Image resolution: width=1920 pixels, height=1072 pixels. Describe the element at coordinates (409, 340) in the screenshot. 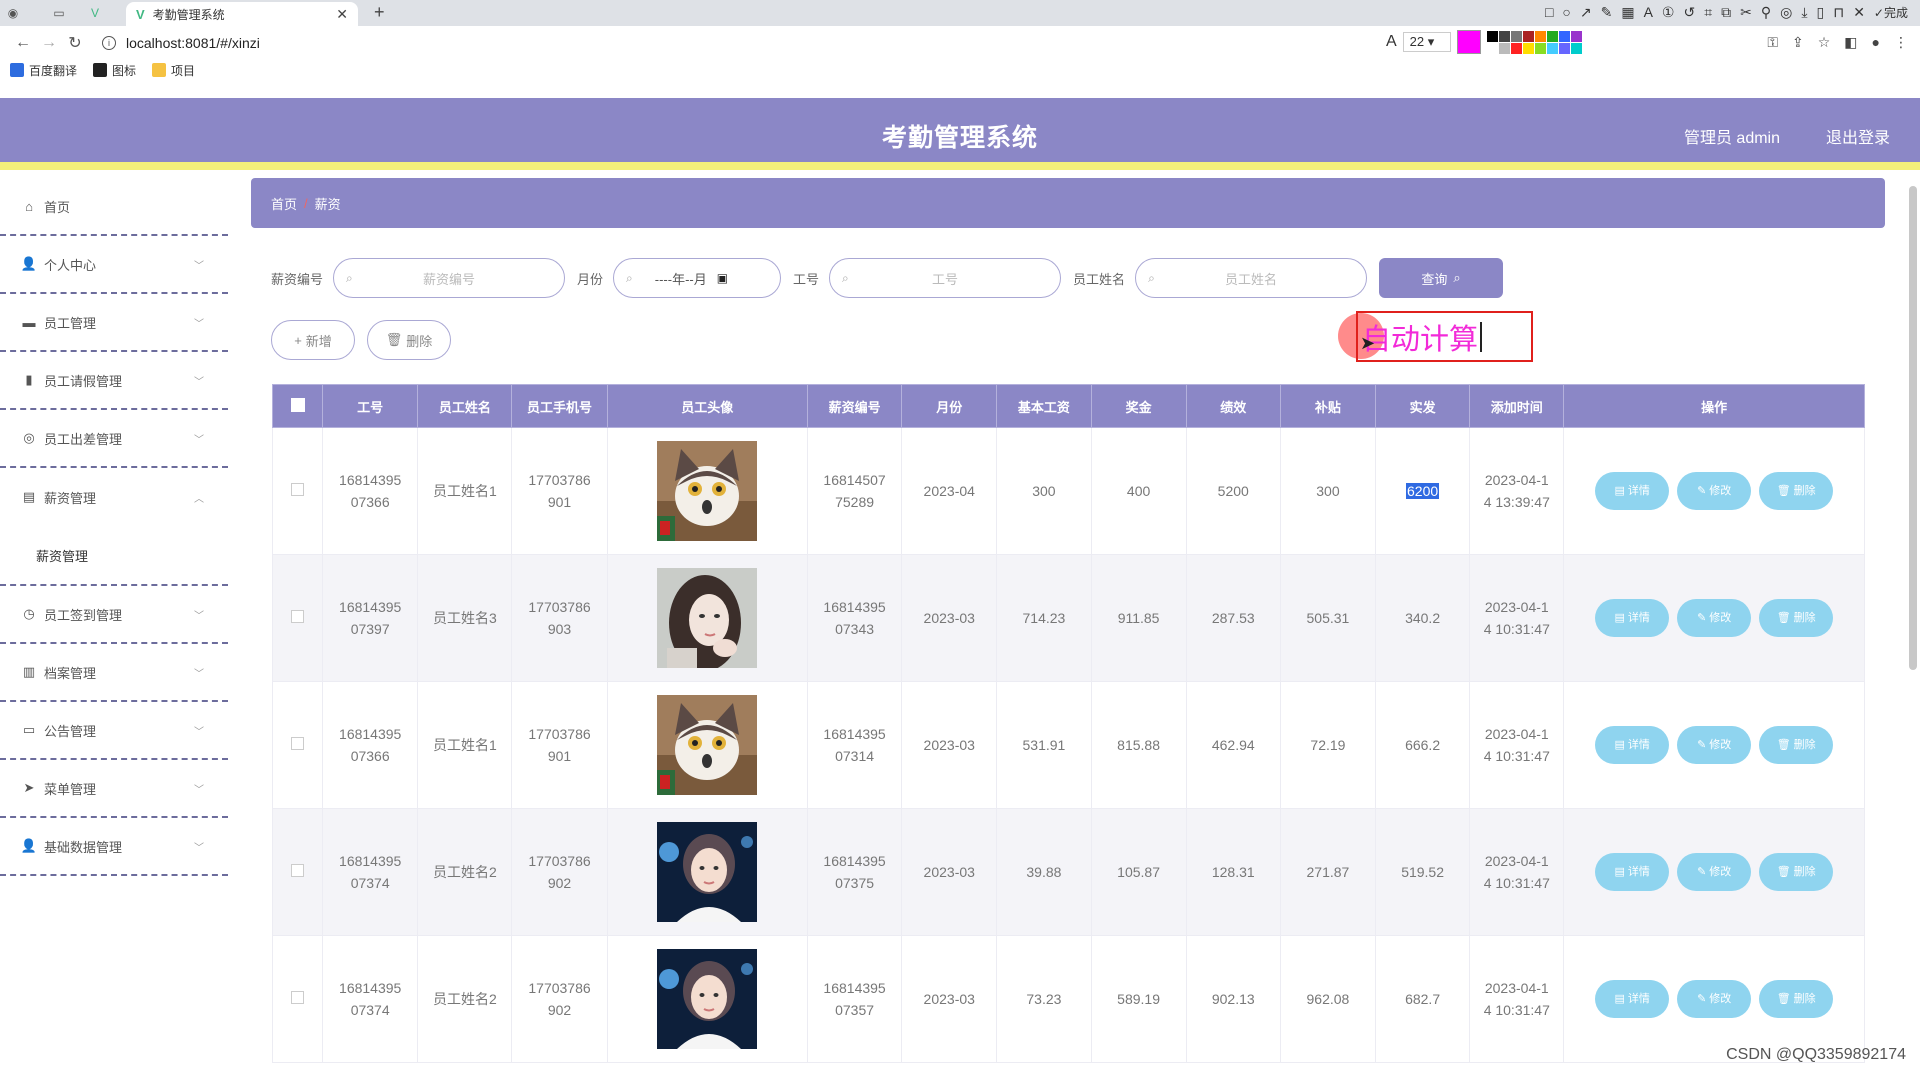

I see `batch-delete-button: 🗑 删除` at that location.